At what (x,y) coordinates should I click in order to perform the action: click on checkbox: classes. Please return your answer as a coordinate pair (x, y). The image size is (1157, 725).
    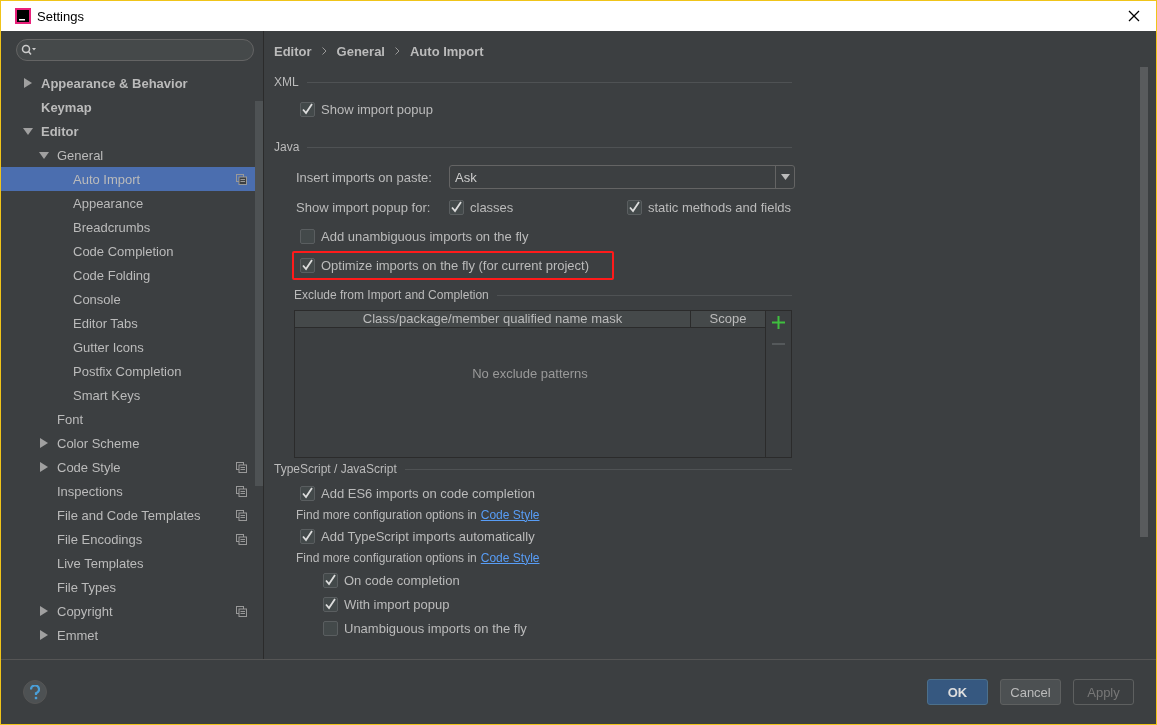
    Looking at the image, I should click on (481, 207).